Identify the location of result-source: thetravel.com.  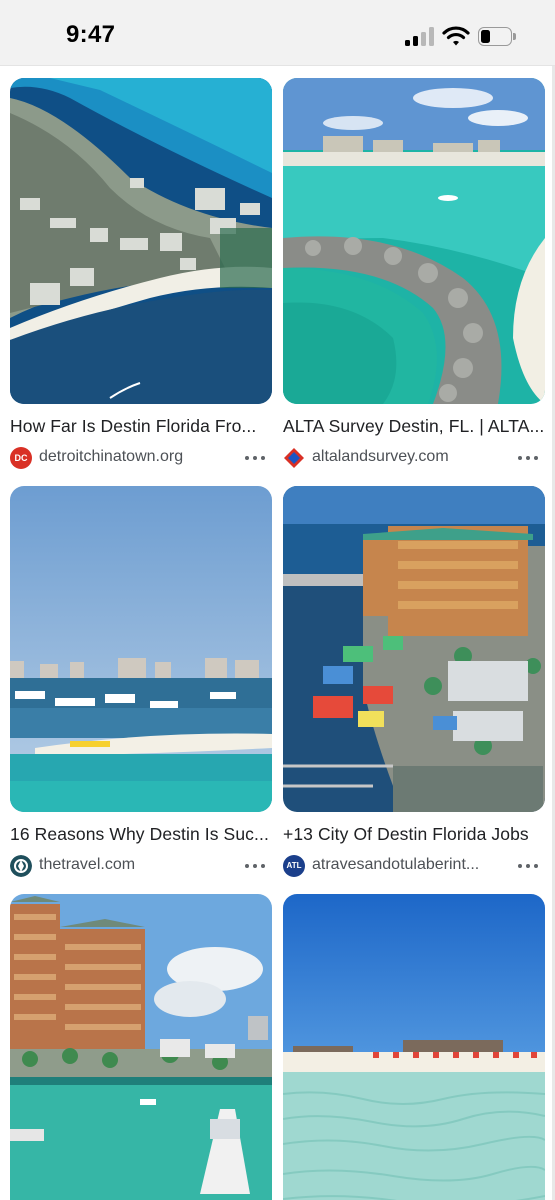
(141, 866).